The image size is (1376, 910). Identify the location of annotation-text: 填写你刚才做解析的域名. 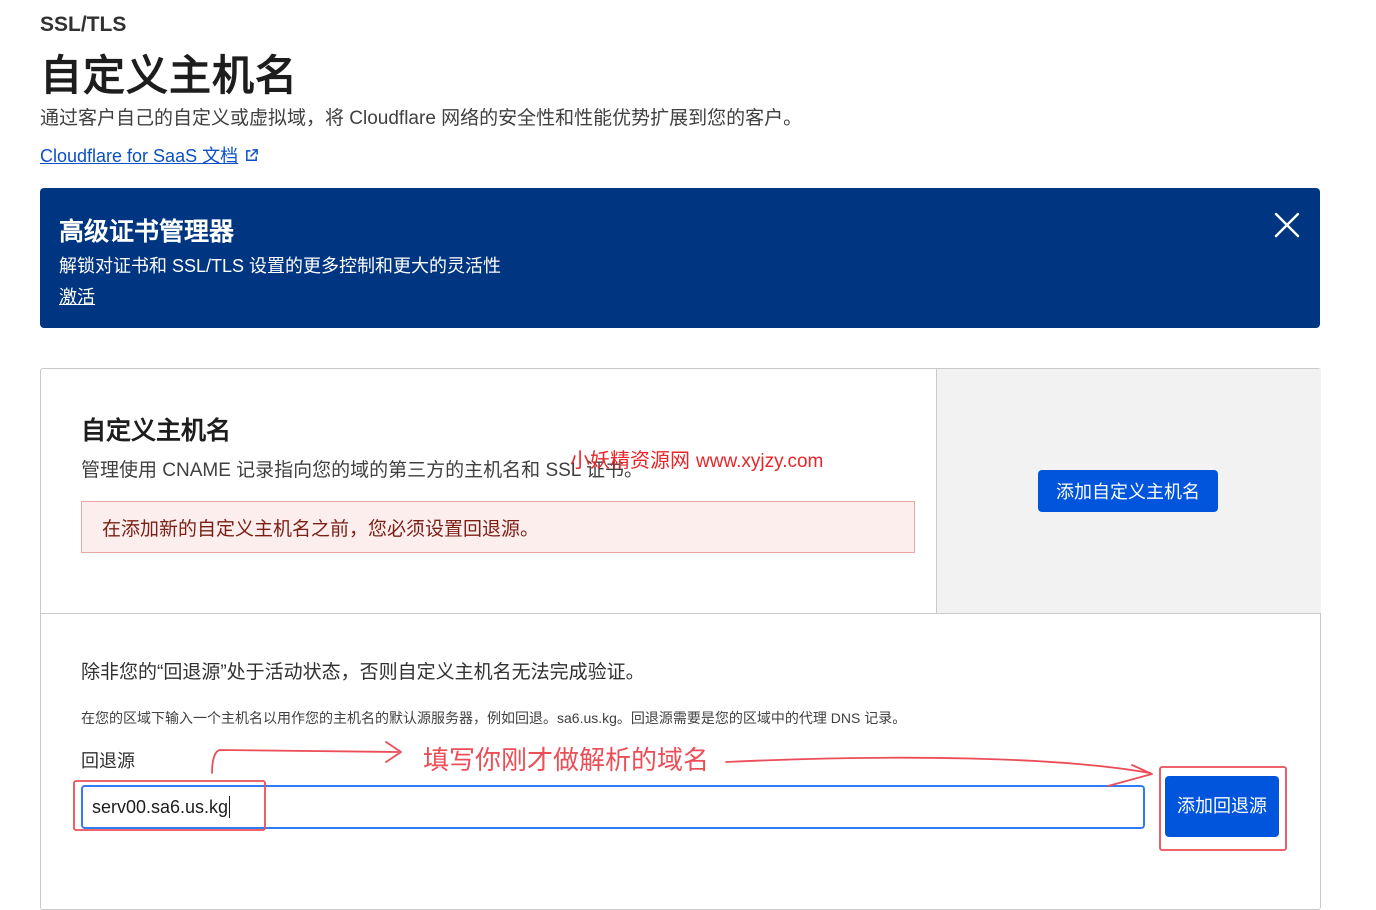
(566, 760).